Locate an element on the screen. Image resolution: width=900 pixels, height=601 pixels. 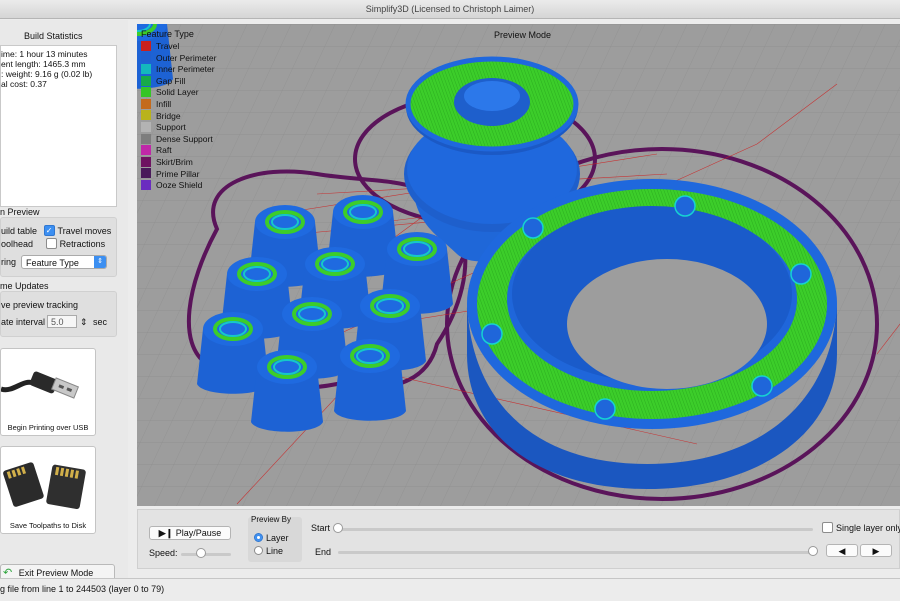
update-rate-input: 5.0 is located at coordinates (62, 321).